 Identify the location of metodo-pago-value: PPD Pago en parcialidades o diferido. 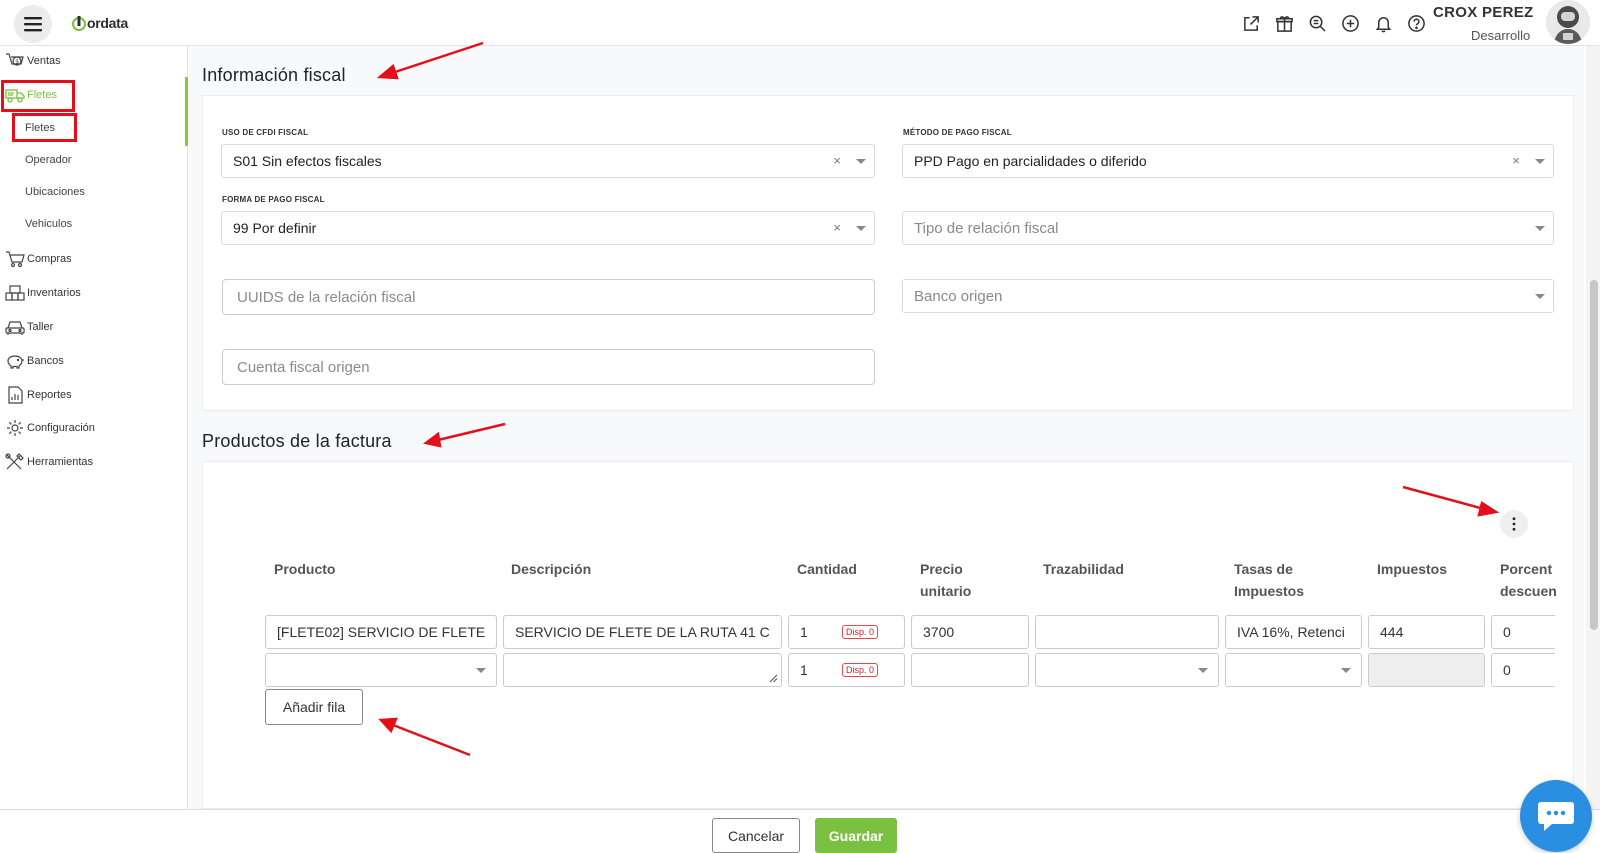
(1030, 161).